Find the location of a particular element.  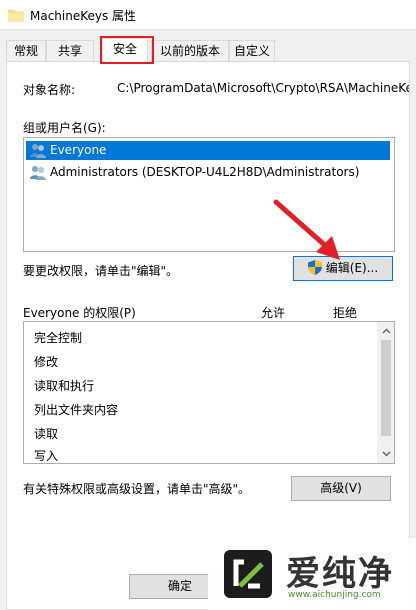

deny-column-header: 拒绝 is located at coordinates (345, 313).